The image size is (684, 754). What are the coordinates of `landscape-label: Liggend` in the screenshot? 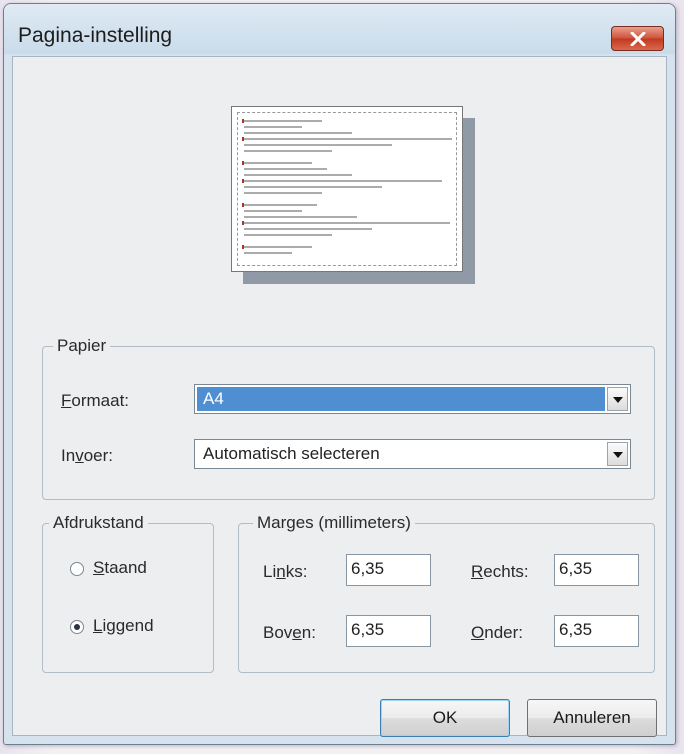 It's located at (123, 626).